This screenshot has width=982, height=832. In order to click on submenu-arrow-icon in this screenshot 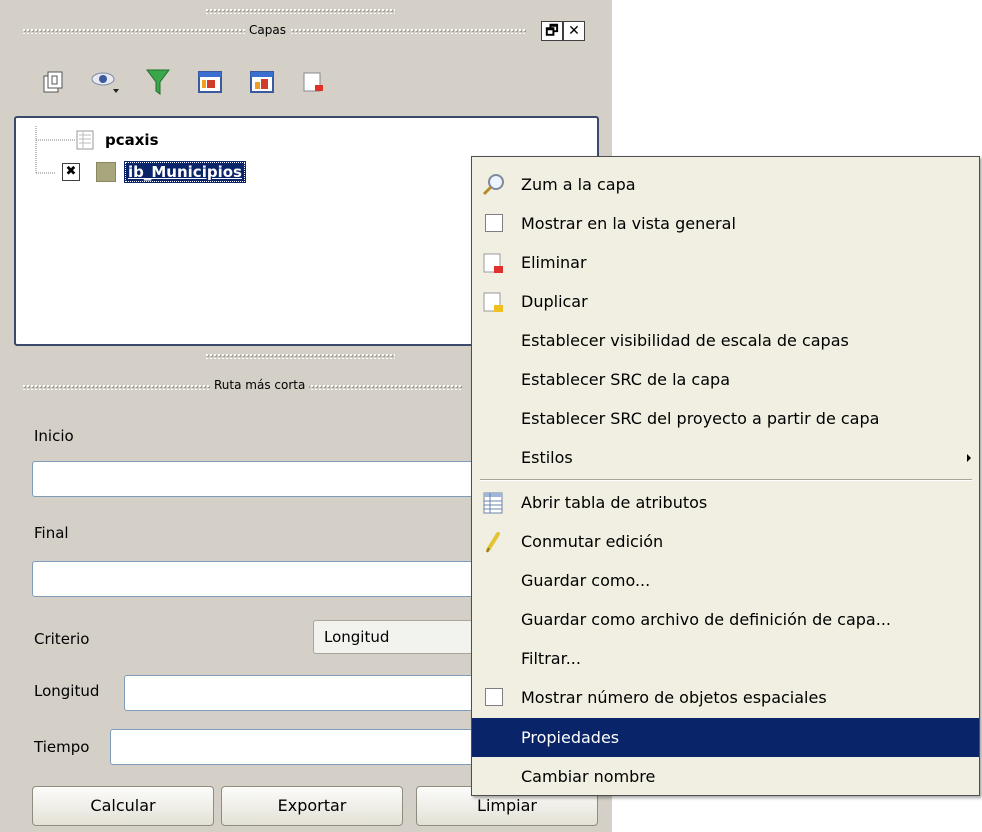, I will do `click(969, 458)`.